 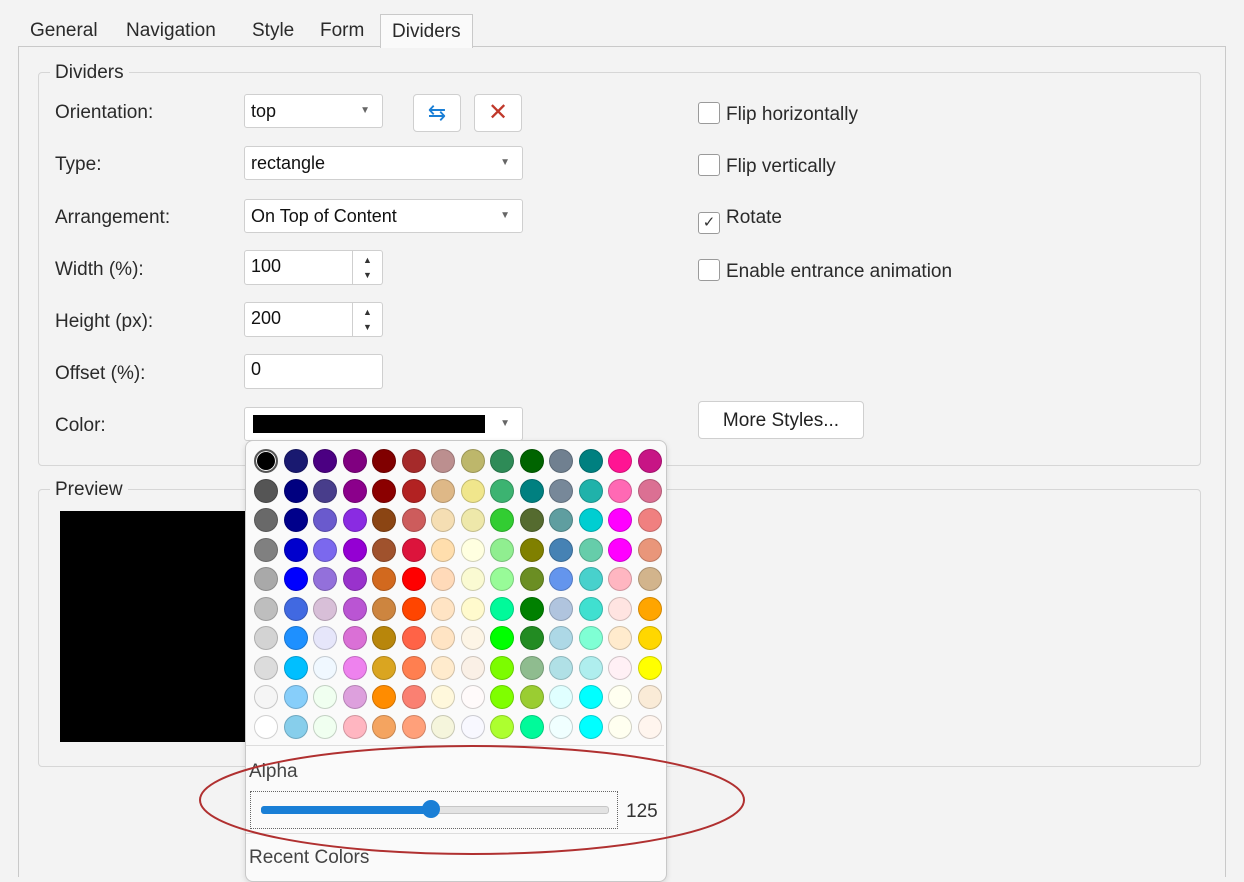 What do you see at coordinates (367, 319) in the screenshot?
I see `height-stepper: ▲ ▼` at bounding box center [367, 319].